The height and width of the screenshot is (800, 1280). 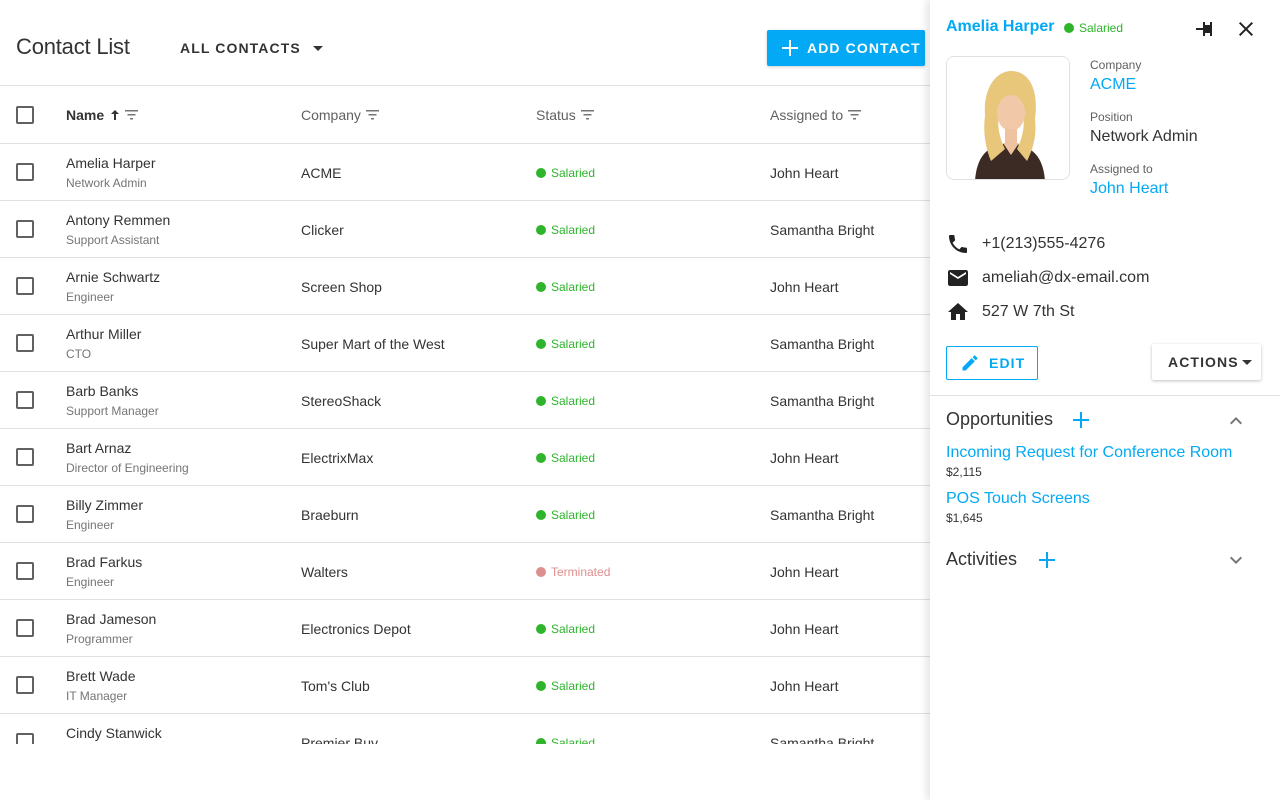 I want to click on contact-name: Billy Zimmer, so click(x=104, y=505).